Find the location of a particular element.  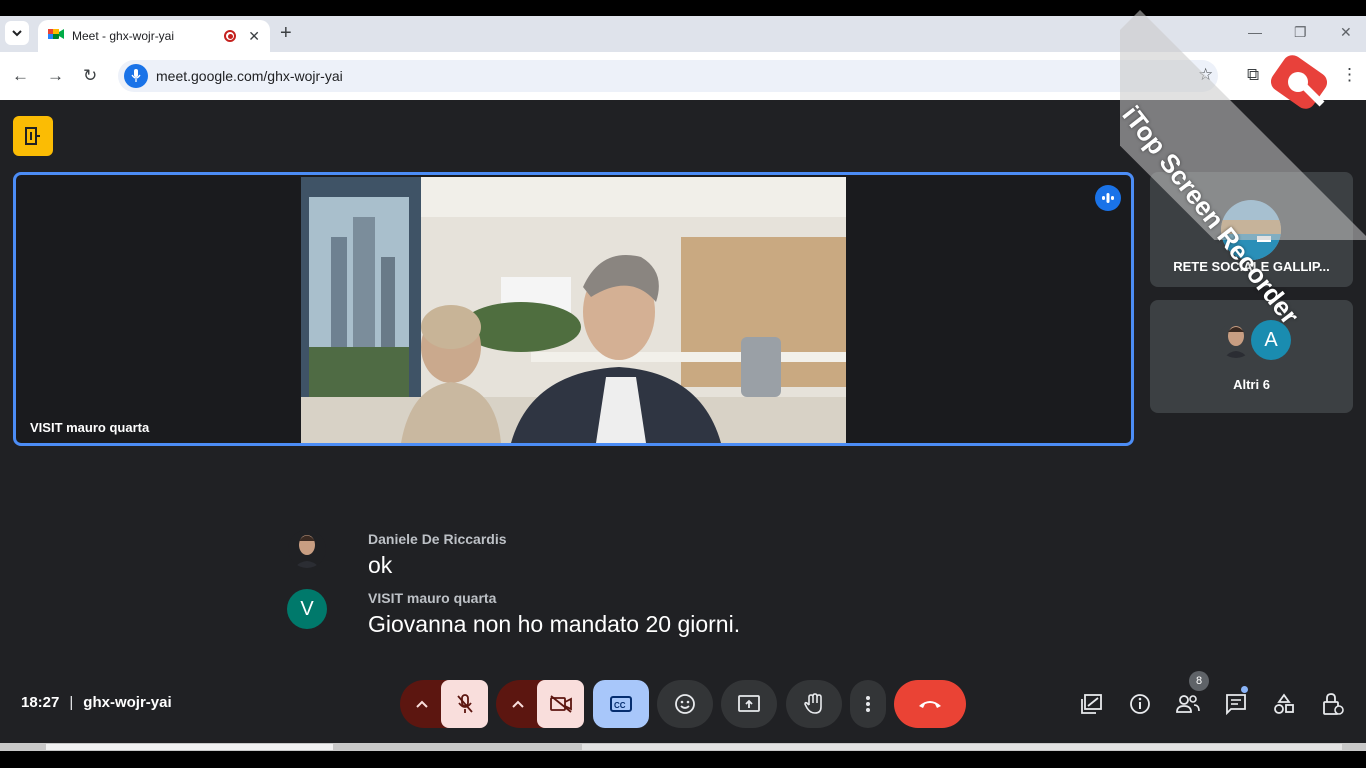

url-text: meet.google.com/ghx-wojr-yai is located at coordinates (249, 76).